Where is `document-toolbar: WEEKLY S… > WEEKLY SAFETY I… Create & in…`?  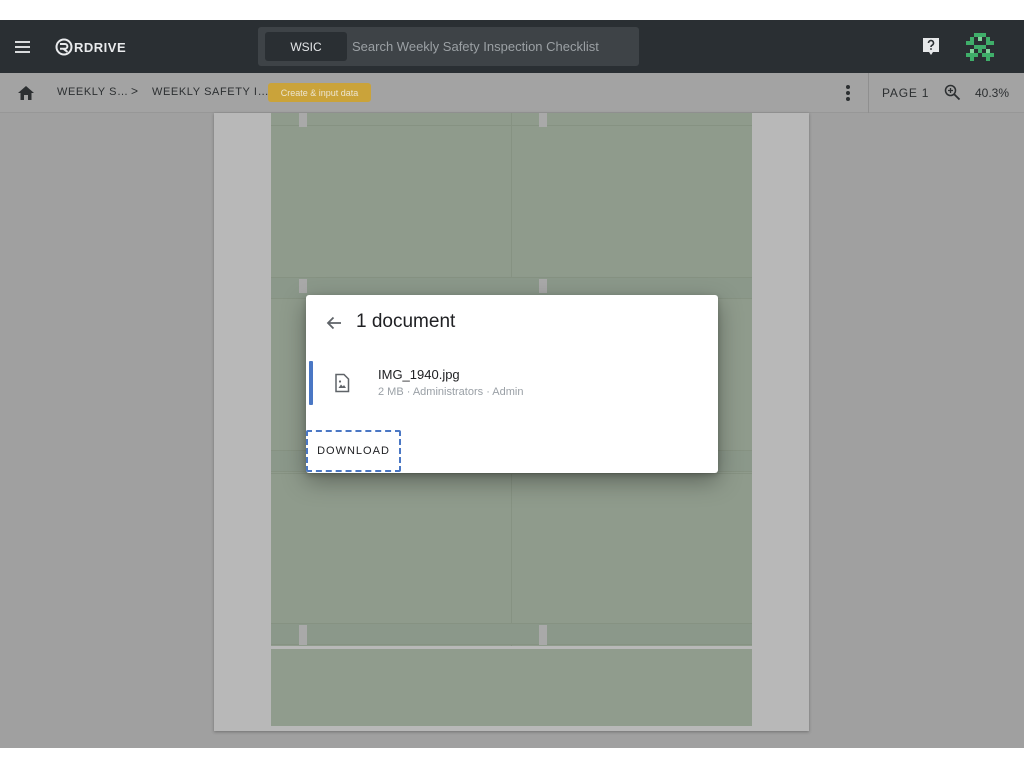
document-toolbar: WEEKLY S… > WEEKLY SAFETY I… Create & in… is located at coordinates (512, 93).